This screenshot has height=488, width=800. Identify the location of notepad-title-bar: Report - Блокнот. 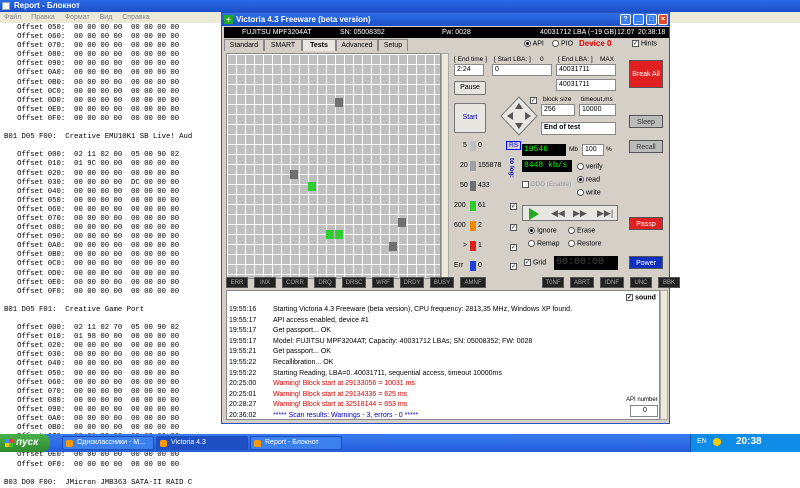
(400, 6).